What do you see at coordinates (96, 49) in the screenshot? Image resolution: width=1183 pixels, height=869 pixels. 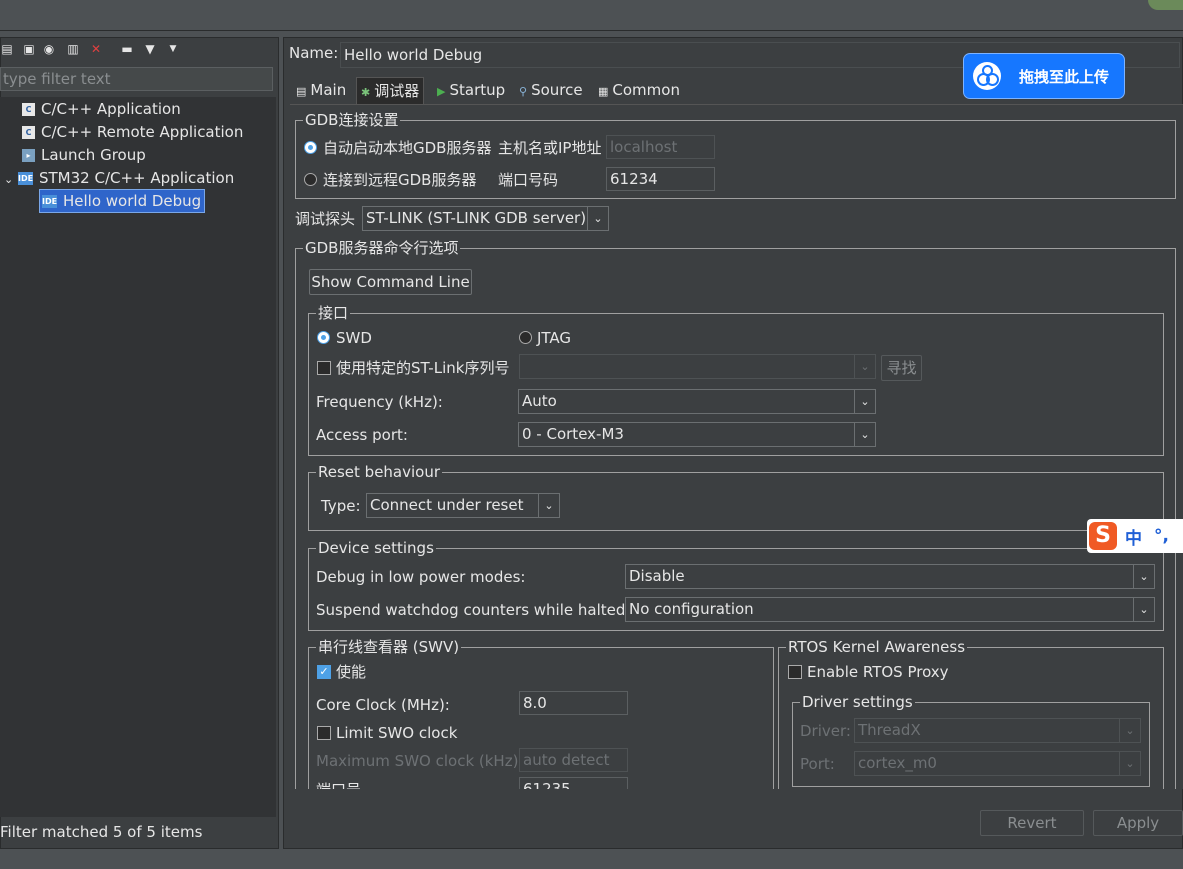 I see `delete-icon: ✕` at bounding box center [96, 49].